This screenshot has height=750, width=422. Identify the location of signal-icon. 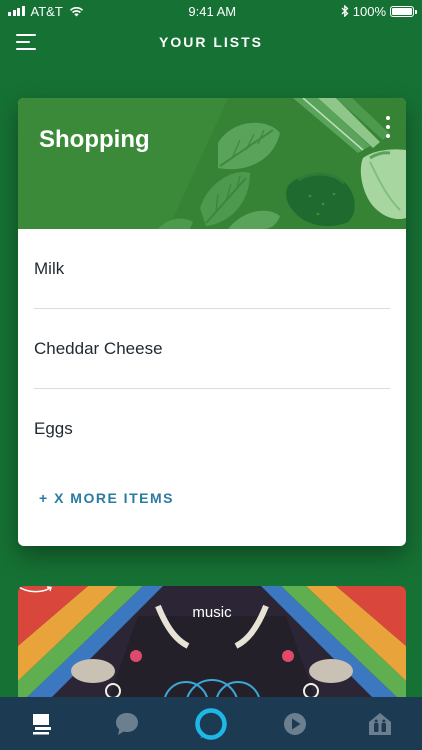
(16, 11).